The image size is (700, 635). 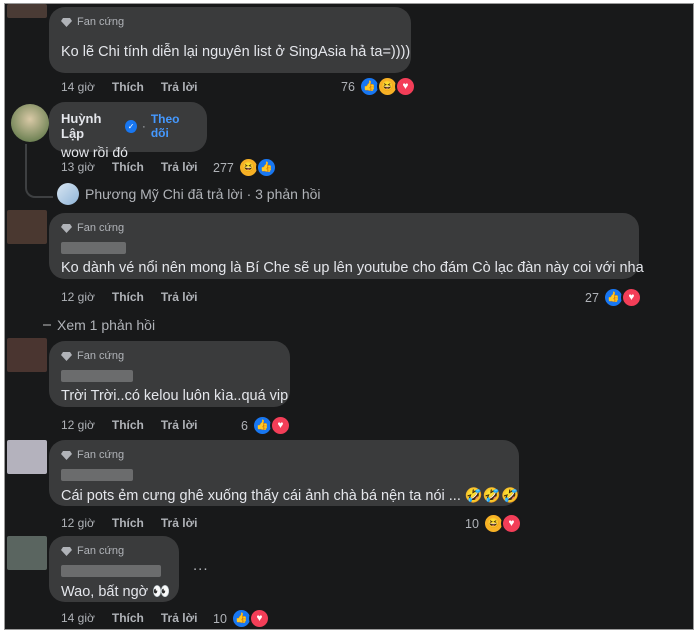 I want to click on reaction-count: 6, so click(x=244, y=425).